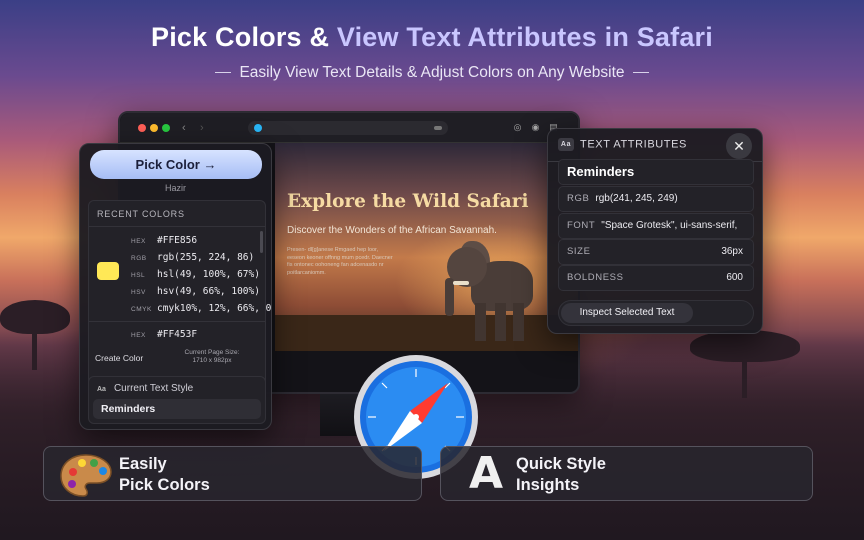 Image resolution: width=864 pixels, height=540 pixels. I want to click on acacia-trunk-left, so click(34, 350).